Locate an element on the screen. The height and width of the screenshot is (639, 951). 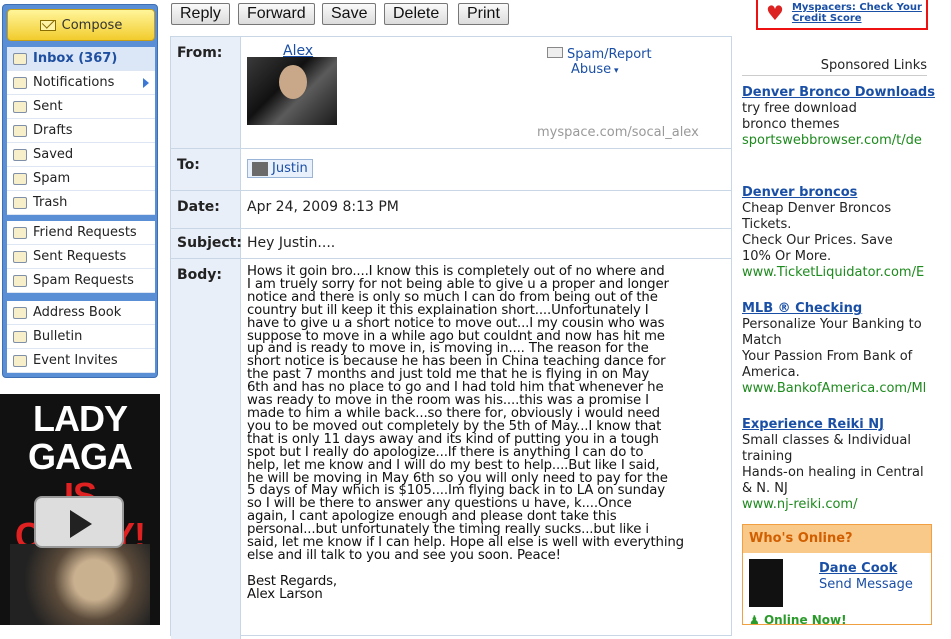
recipient-name: Justin is located at coordinates (290, 168).